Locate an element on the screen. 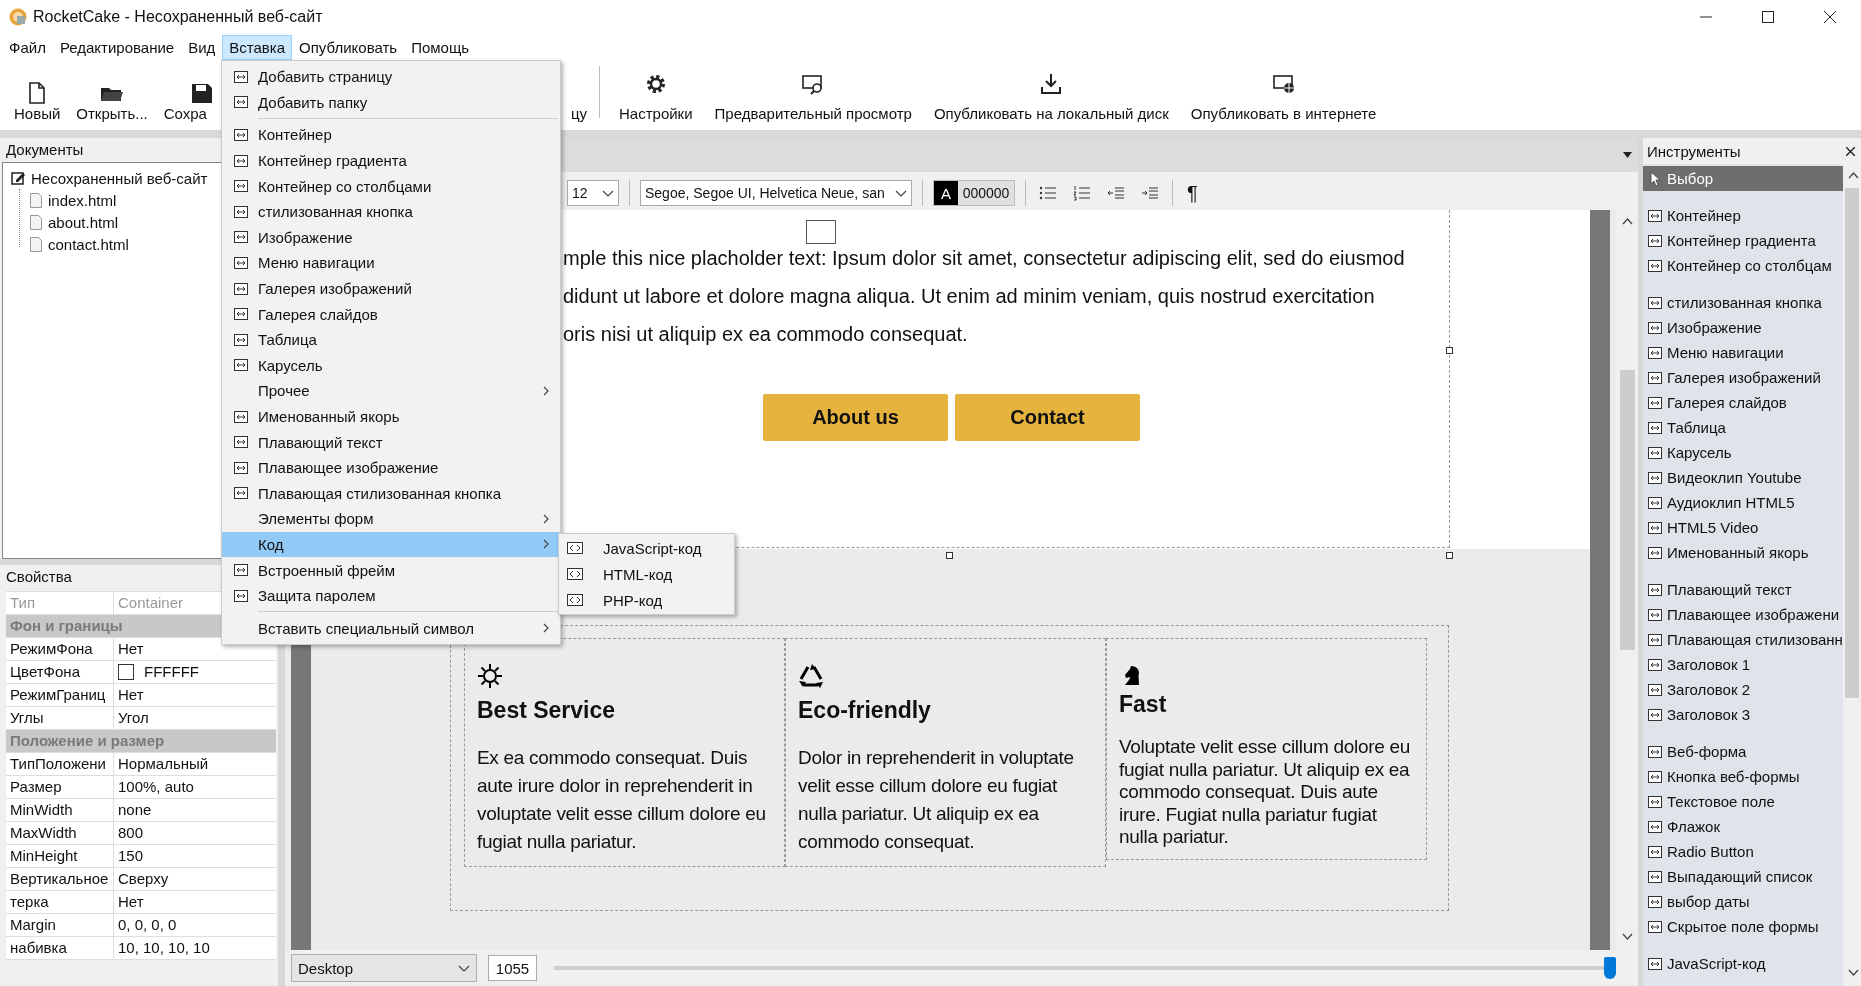 The width and height of the screenshot is (1861, 986). tool-item: Флажок is located at coordinates (1743, 826).